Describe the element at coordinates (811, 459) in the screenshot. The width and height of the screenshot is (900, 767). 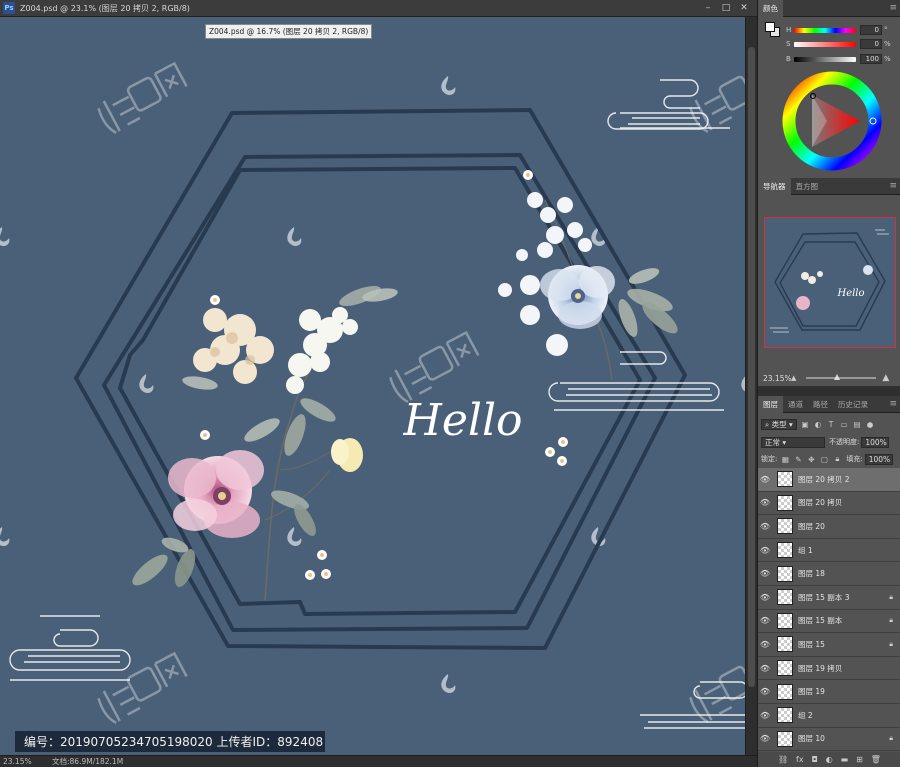
I see `lock-move-icon: ✥` at that location.